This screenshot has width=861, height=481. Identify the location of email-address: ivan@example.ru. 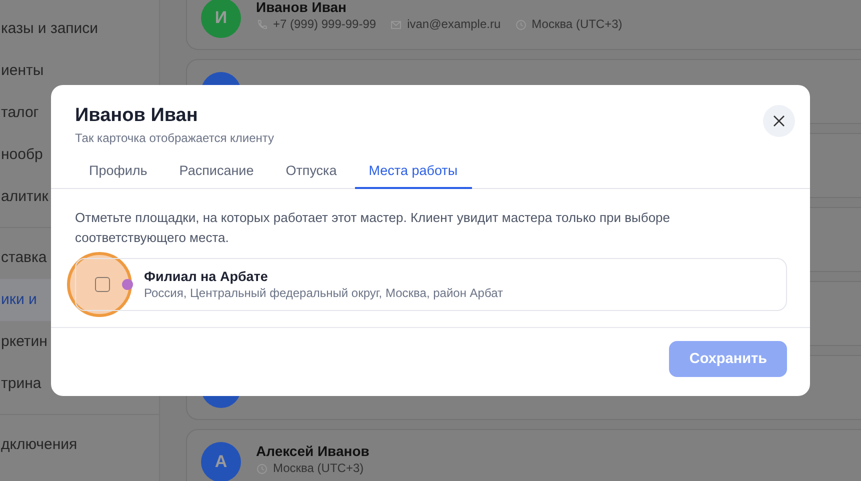
(454, 24).